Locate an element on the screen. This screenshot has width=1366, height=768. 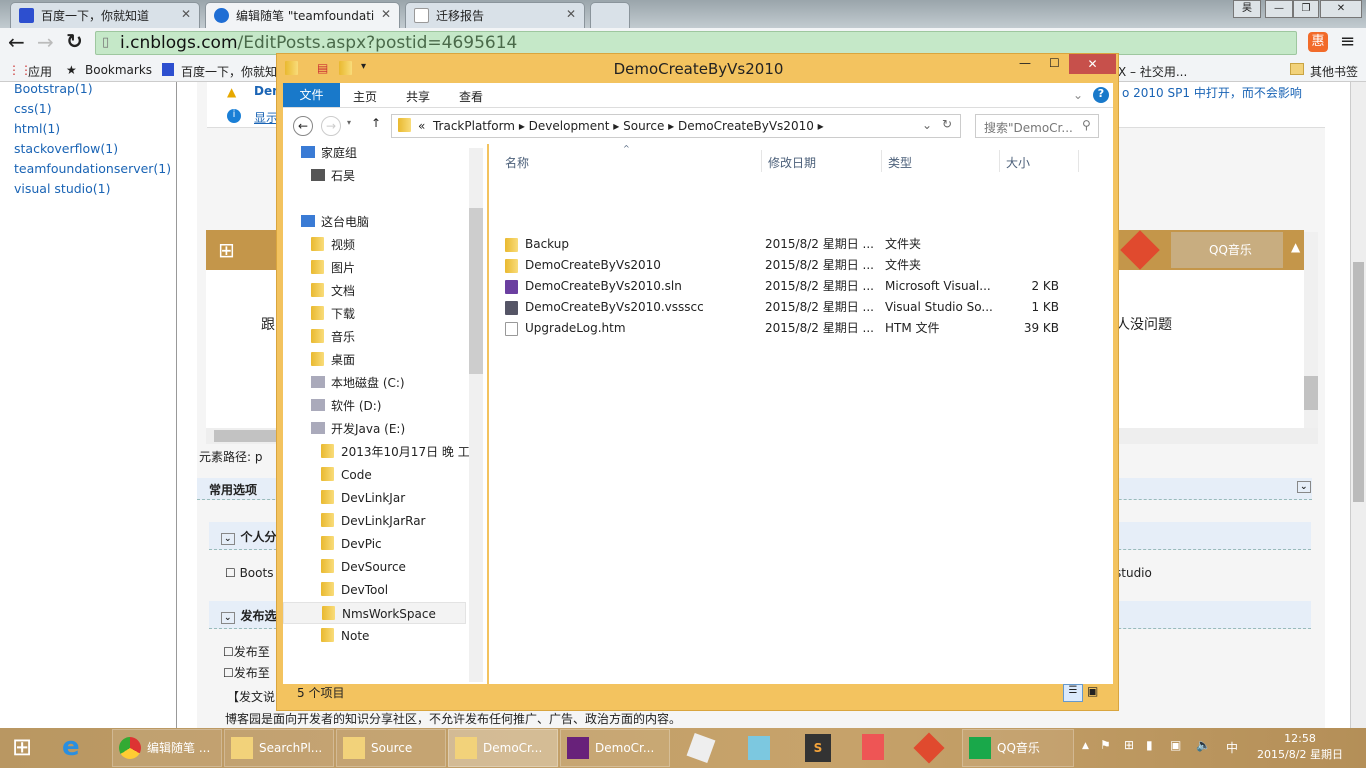
nav-item: DevLinkJarRar is located at coordinates (374, 521).